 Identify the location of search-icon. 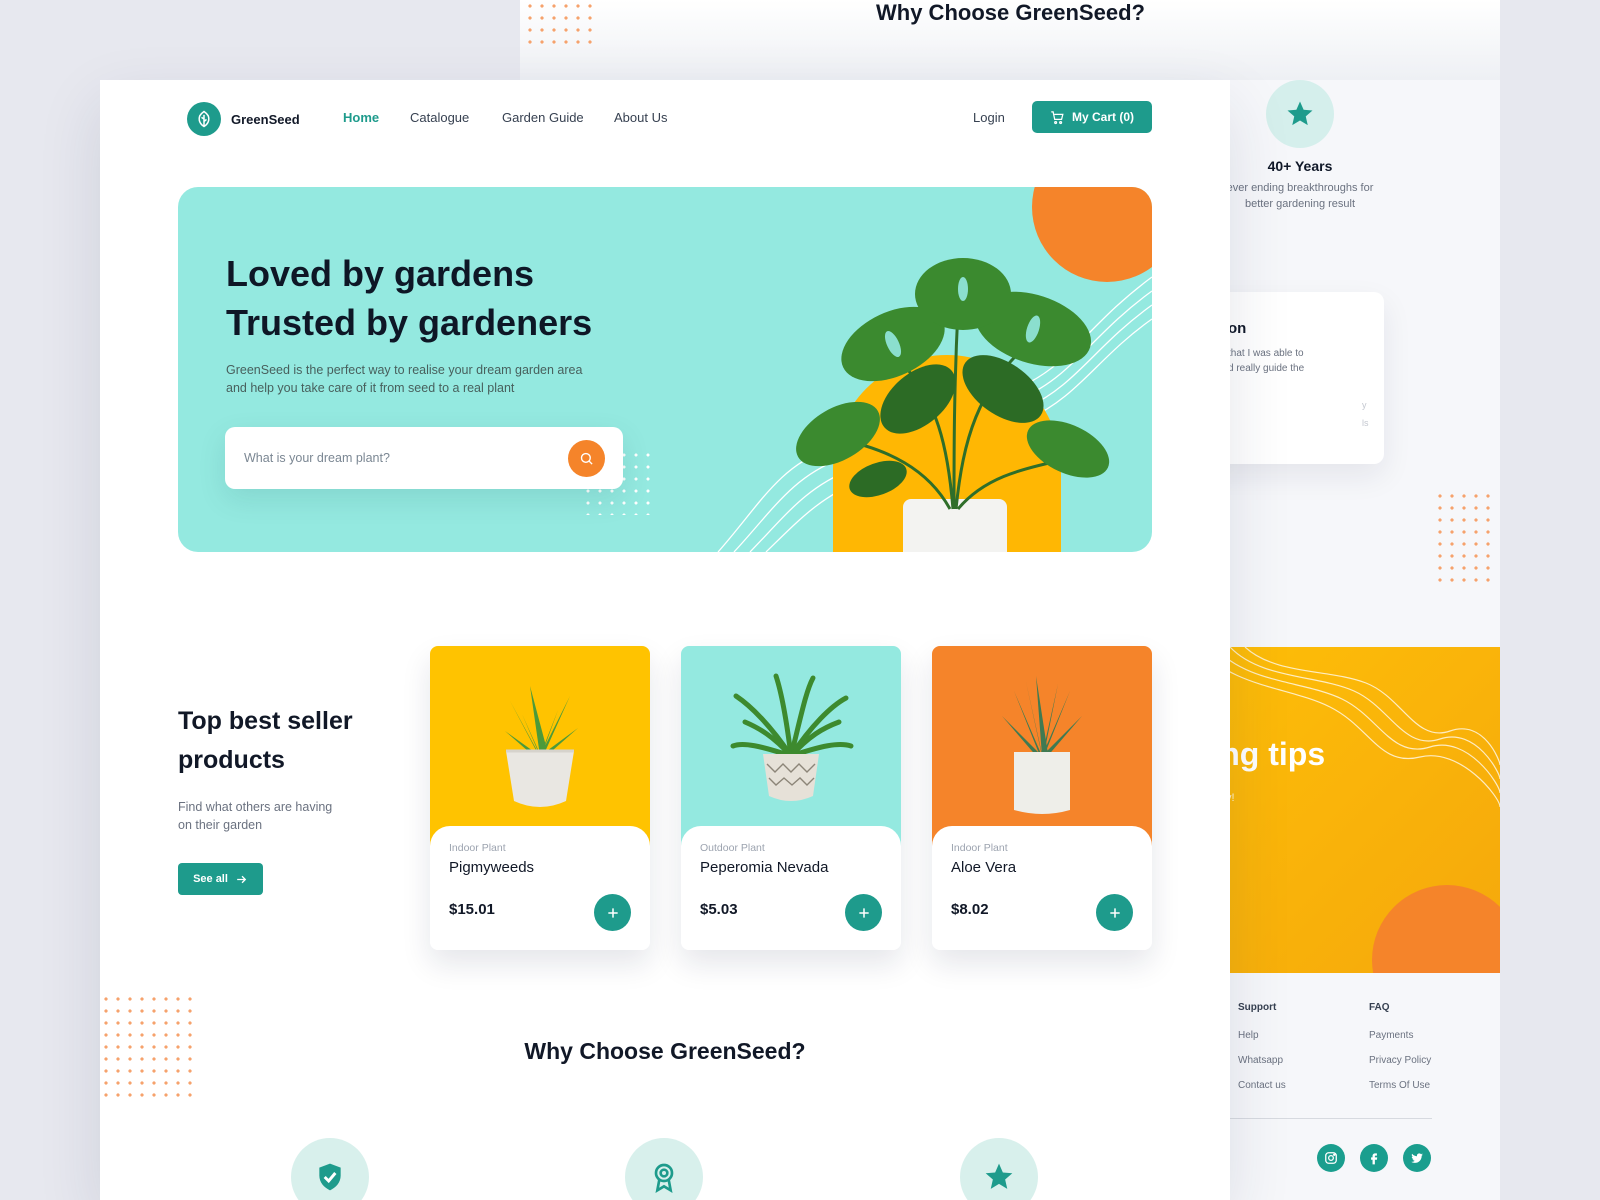
(586, 458).